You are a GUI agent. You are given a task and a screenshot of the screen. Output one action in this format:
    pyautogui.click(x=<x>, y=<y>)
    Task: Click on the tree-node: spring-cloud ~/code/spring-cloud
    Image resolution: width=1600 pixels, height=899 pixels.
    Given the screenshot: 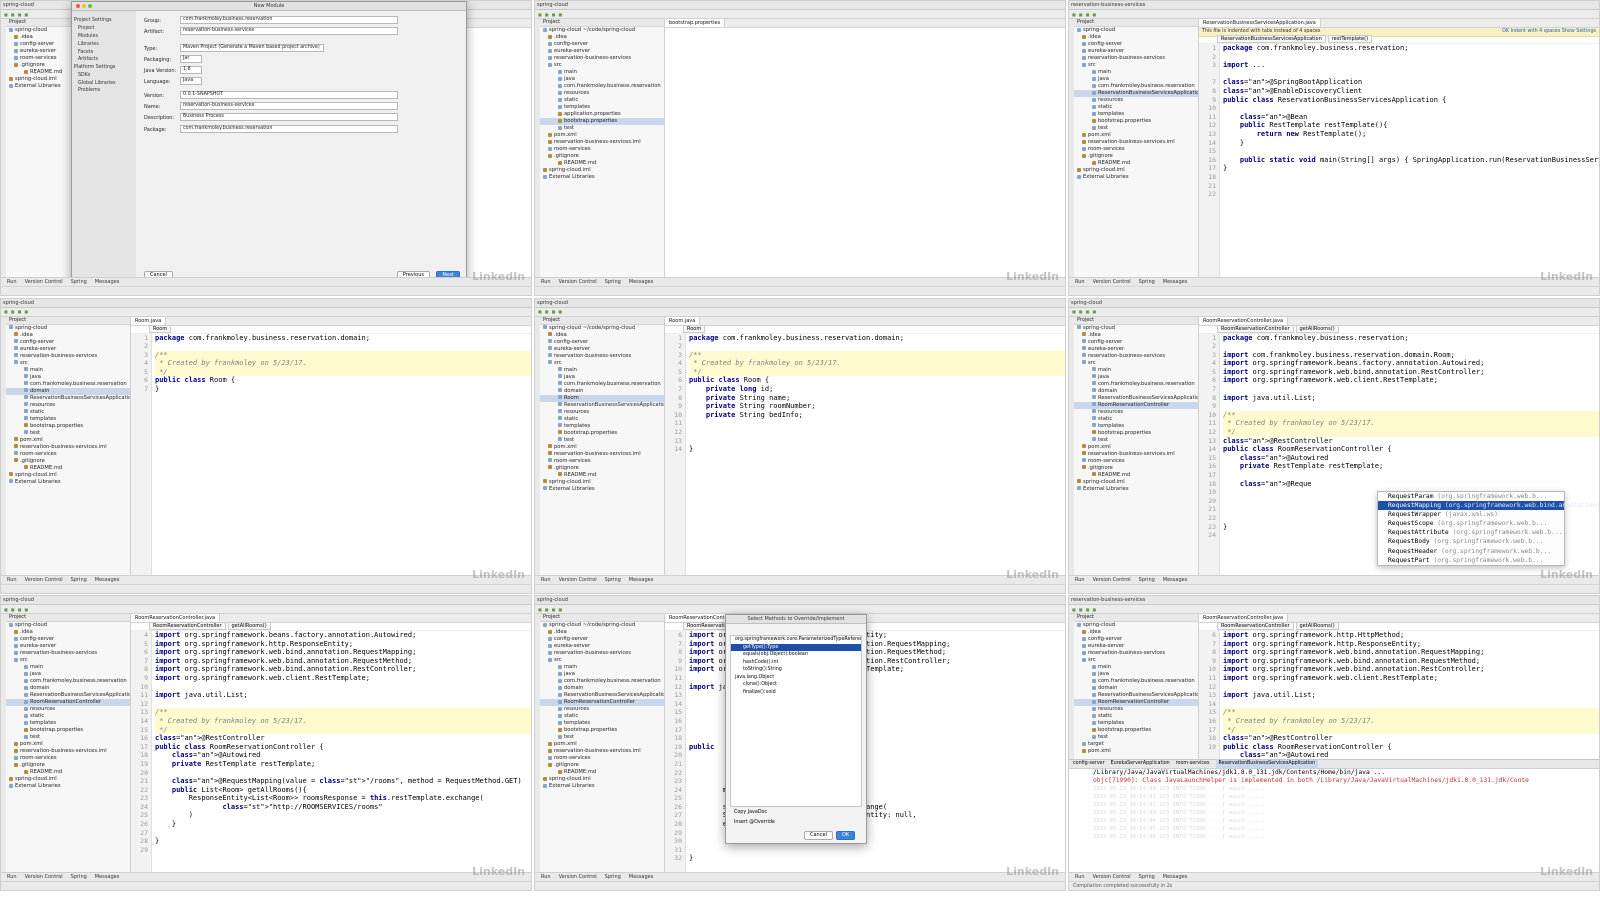 What is the action you would take?
    pyautogui.click(x=602, y=328)
    